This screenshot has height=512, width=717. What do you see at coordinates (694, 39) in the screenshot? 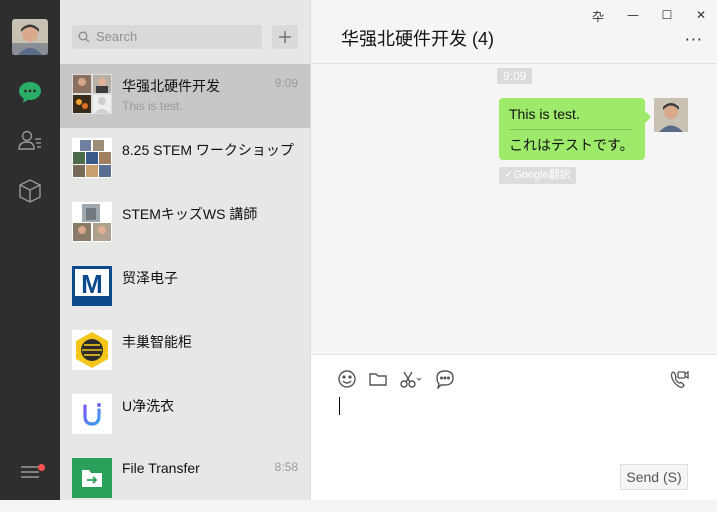
I see `more-options-button: ···` at bounding box center [694, 39].